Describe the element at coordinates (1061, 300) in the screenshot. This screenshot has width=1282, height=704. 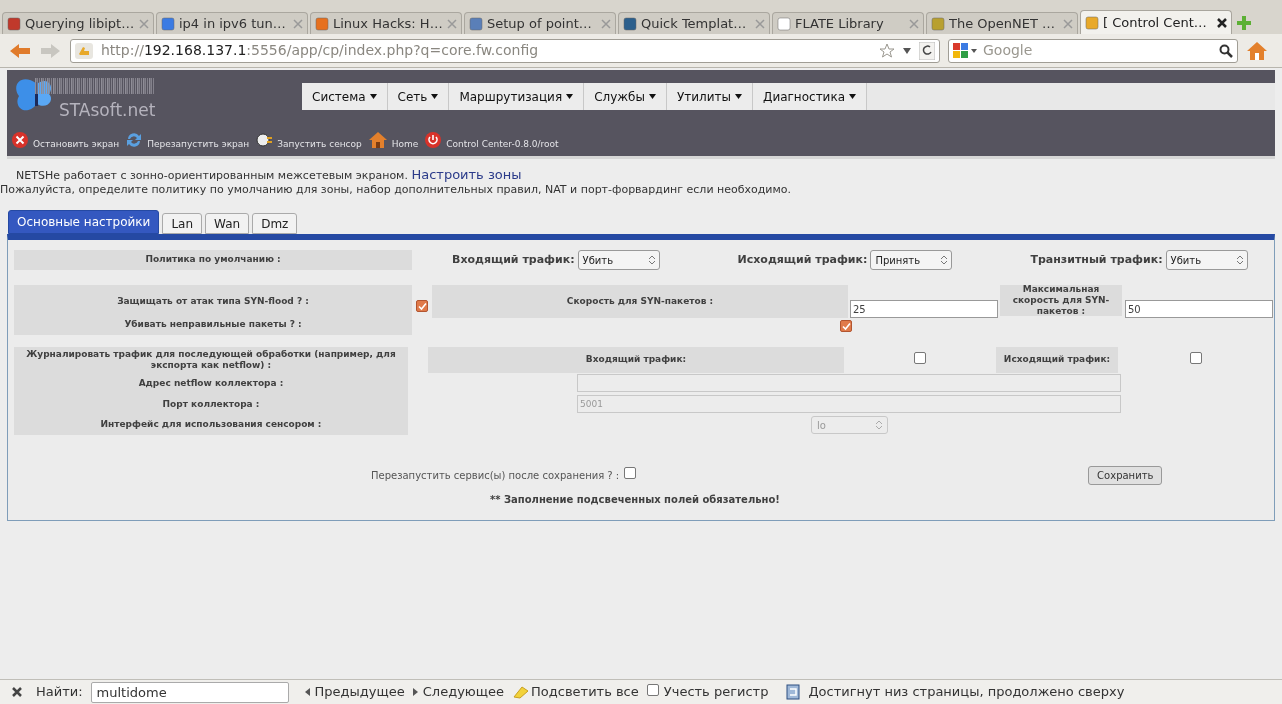
I see `field-label: Максимальная скорость для SYN-пакетов :` at that location.